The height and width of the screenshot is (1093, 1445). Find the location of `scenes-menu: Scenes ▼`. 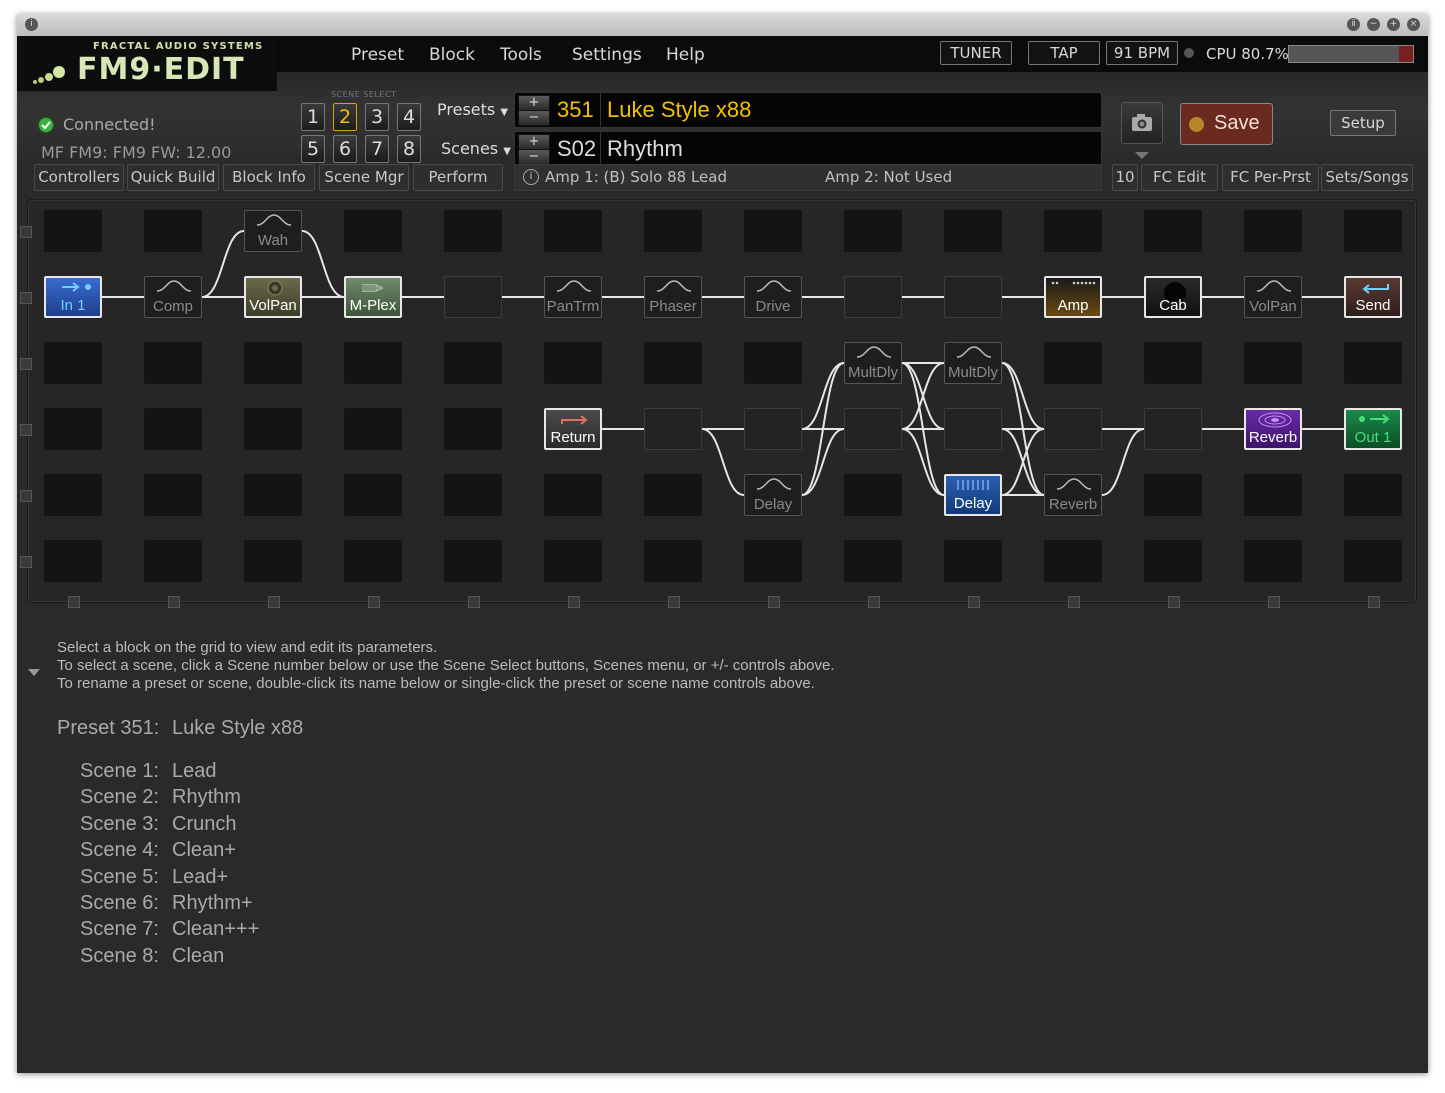

scenes-menu: Scenes ▼ is located at coordinates (476, 148).